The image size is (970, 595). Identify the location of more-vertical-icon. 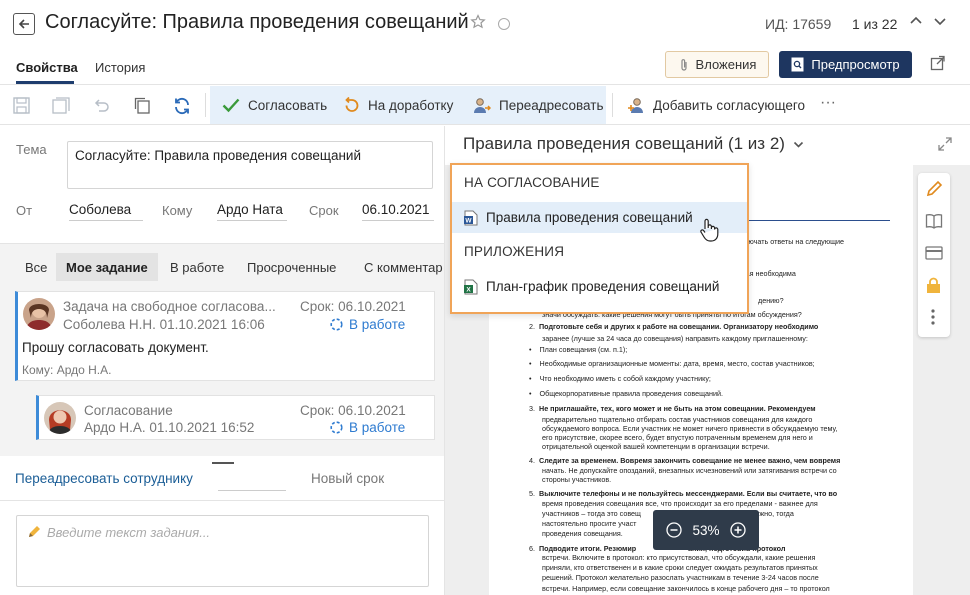
(933, 317).